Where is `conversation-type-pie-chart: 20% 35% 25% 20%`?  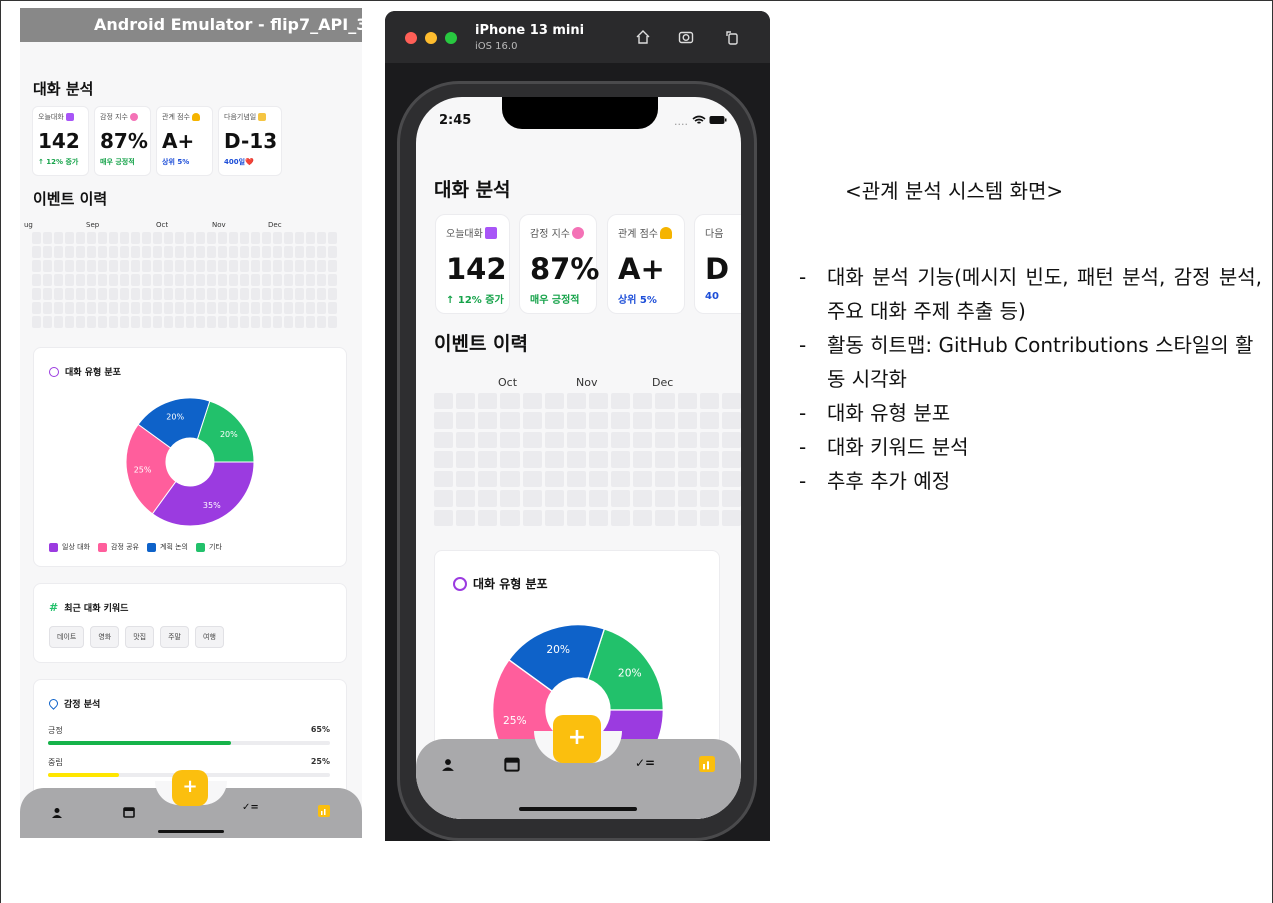
conversation-type-pie-chart: 20% 35% 25% 20% is located at coordinates (190, 462).